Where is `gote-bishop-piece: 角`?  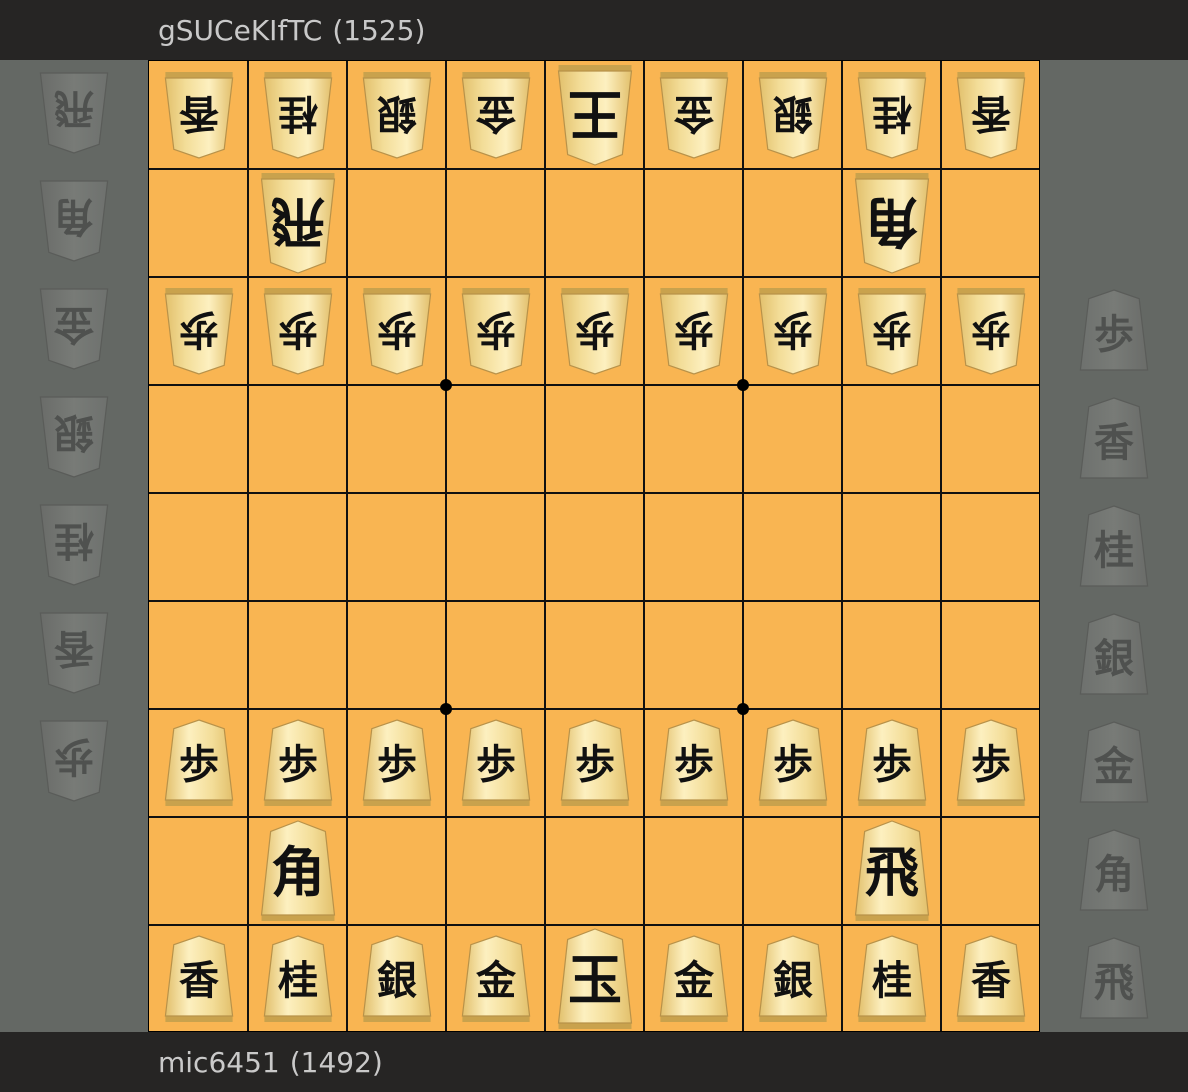 gote-bishop-piece: 角 is located at coordinates (892, 223).